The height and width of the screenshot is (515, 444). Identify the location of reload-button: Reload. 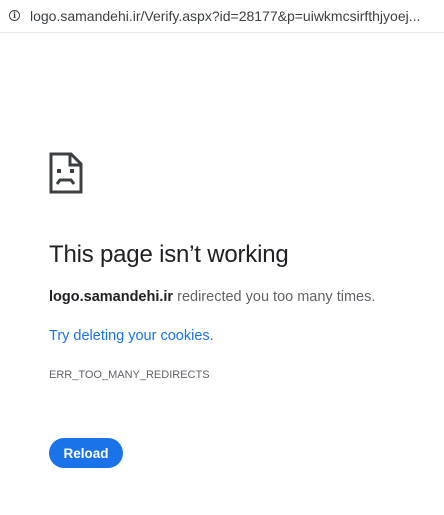
(86, 453).